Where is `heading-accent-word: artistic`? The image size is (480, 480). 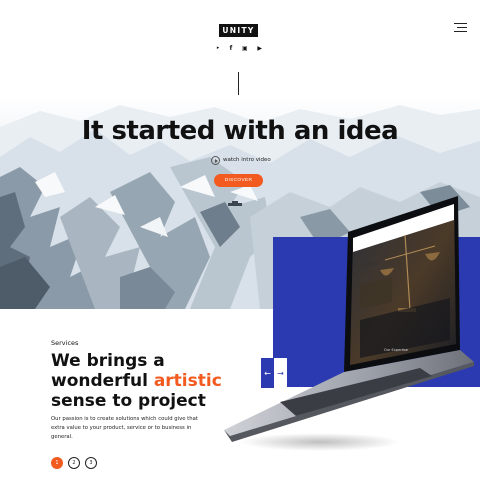
heading-accent-word: artistic is located at coordinates (187, 381).